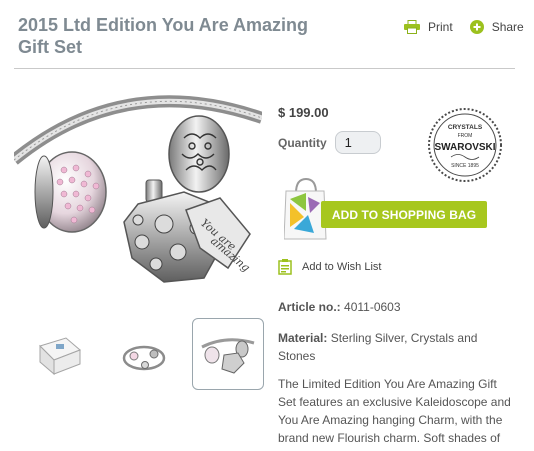 The height and width of the screenshot is (451, 534). I want to click on wishlist-icon, so click(285, 267).